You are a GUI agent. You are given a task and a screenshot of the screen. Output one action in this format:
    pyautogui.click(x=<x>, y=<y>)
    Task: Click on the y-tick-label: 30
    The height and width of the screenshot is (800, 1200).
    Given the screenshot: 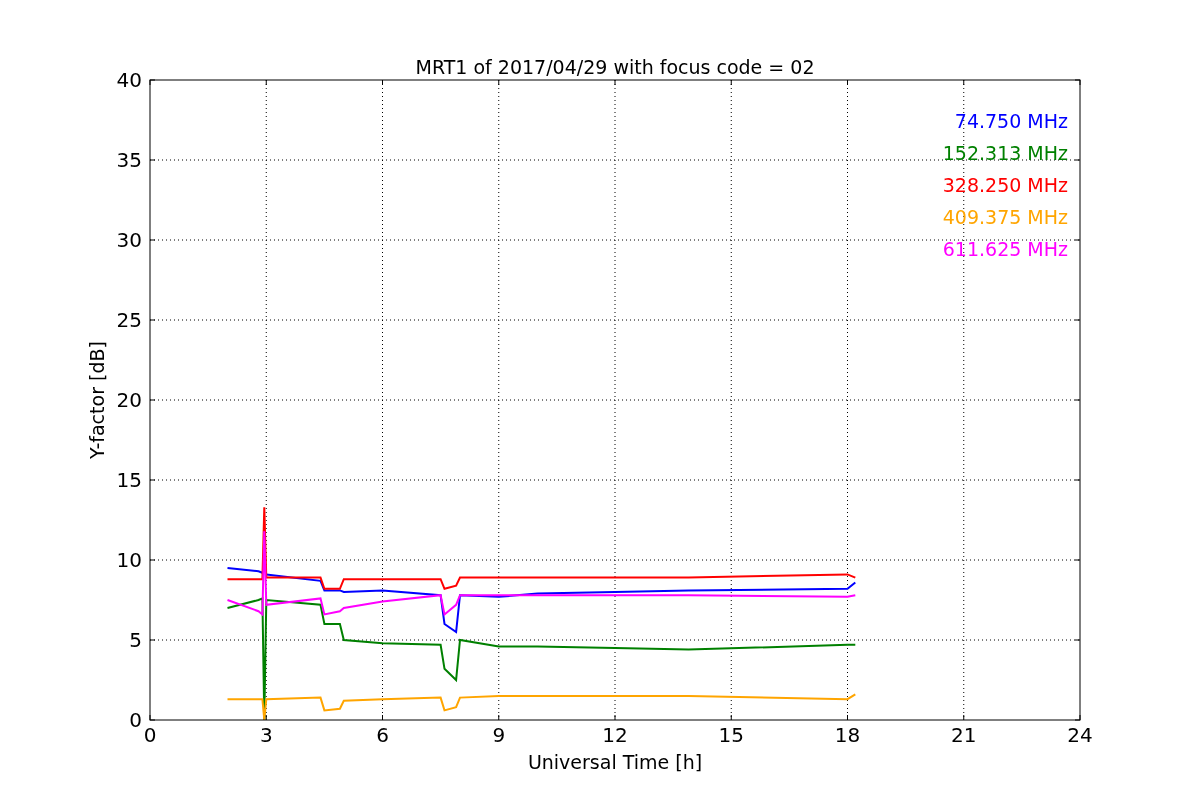 What is the action you would take?
    pyautogui.click(x=129, y=240)
    